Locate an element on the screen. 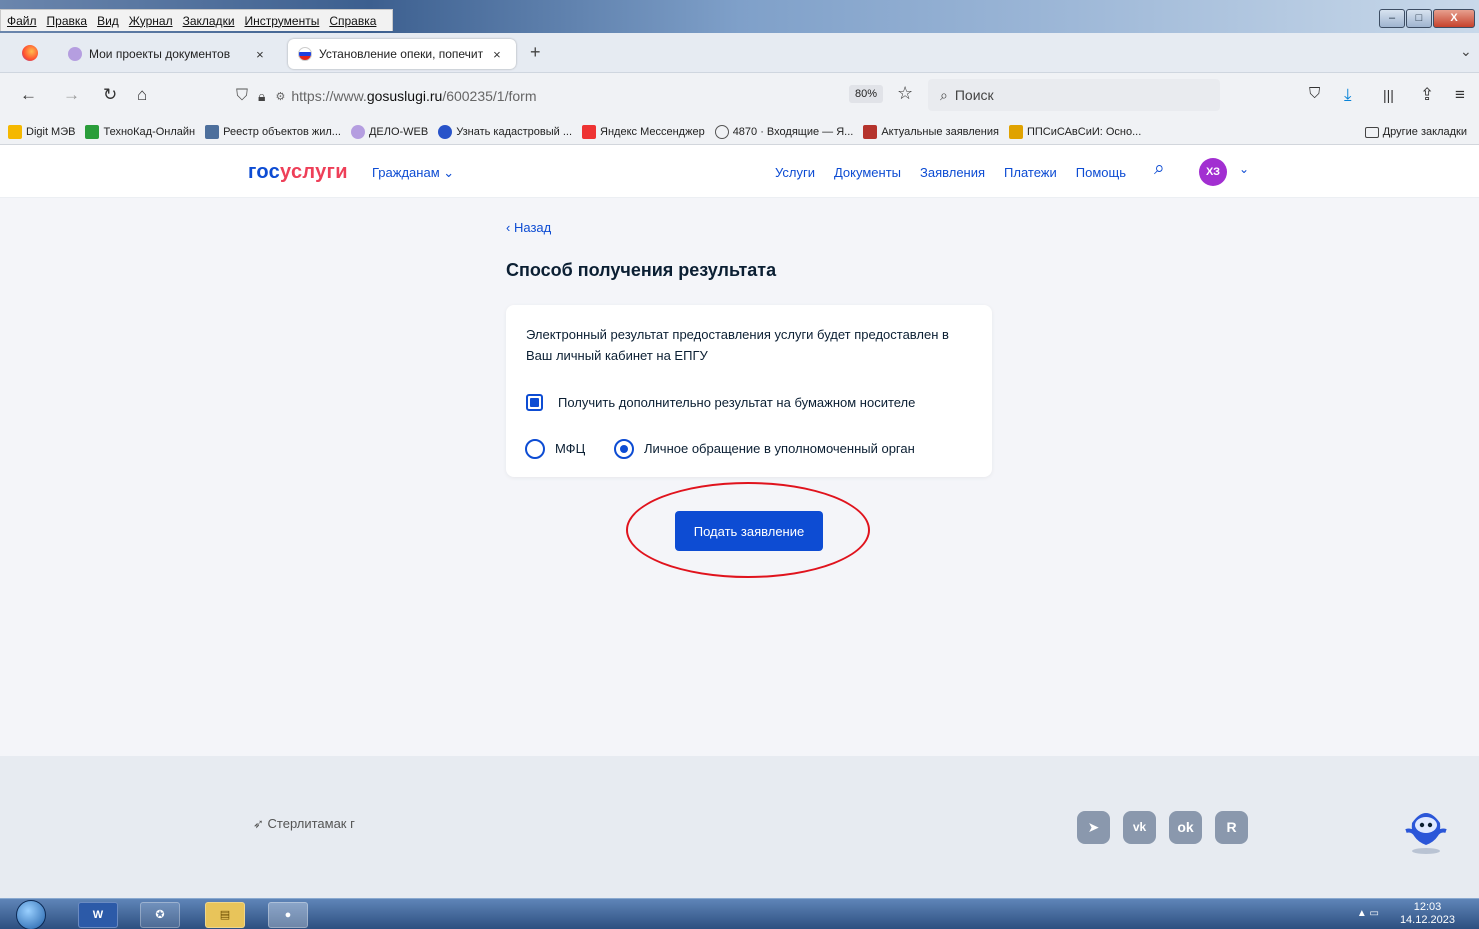  emblem-app-icon: ✪ is located at coordinates (160, 915).